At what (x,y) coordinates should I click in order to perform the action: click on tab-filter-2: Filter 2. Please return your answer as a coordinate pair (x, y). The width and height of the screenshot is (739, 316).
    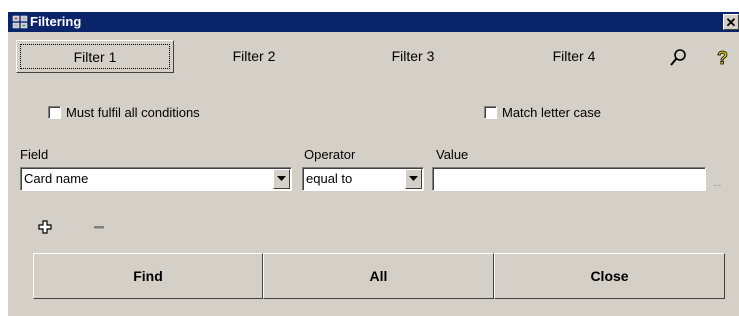
    Looking at the image, I should click on (254, 56).